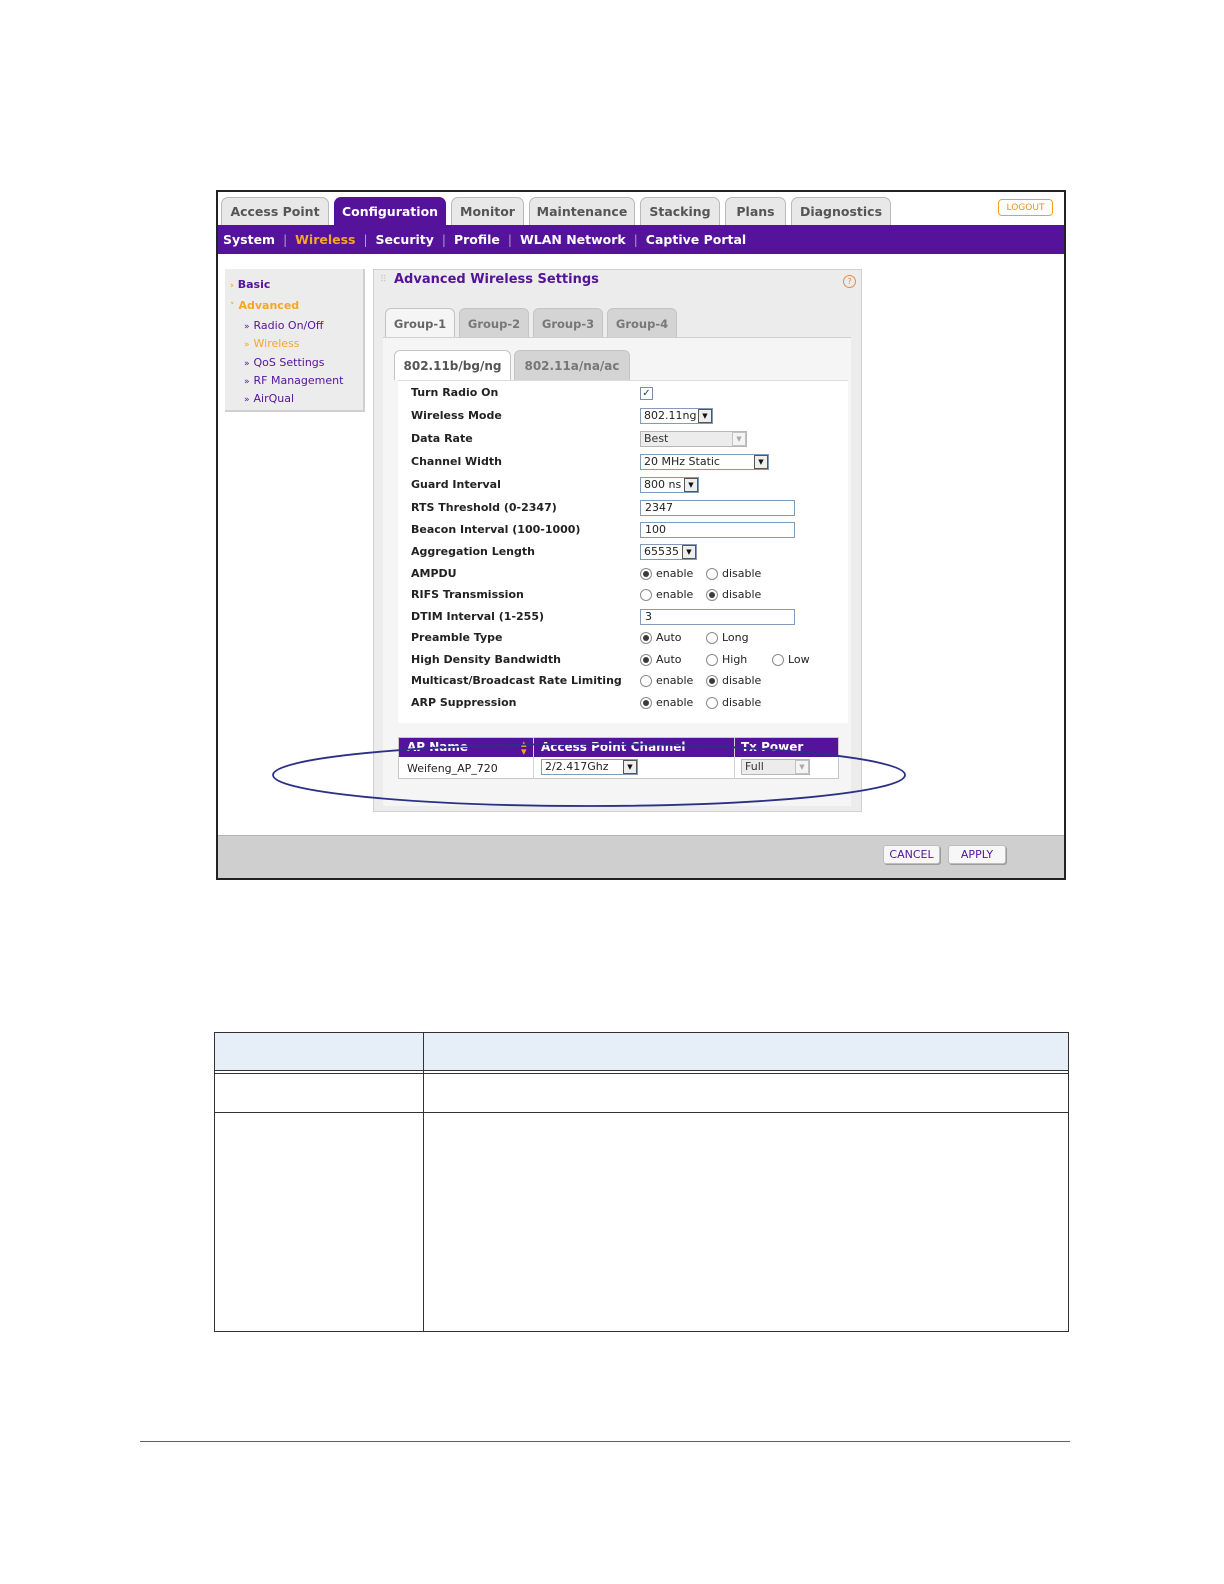 Image resolution: width=1224 pixels, height=1584 pixels. I want to click on tab-stacking: Stacking, so click(680, 211).